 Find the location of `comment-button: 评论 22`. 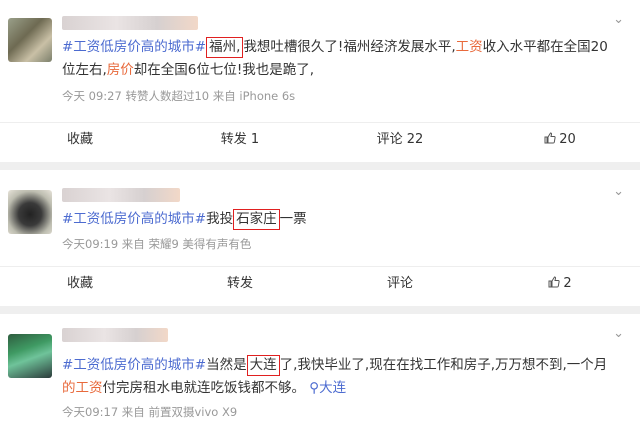

comment-button: 评论 22 is located at coordinates (400, 139).